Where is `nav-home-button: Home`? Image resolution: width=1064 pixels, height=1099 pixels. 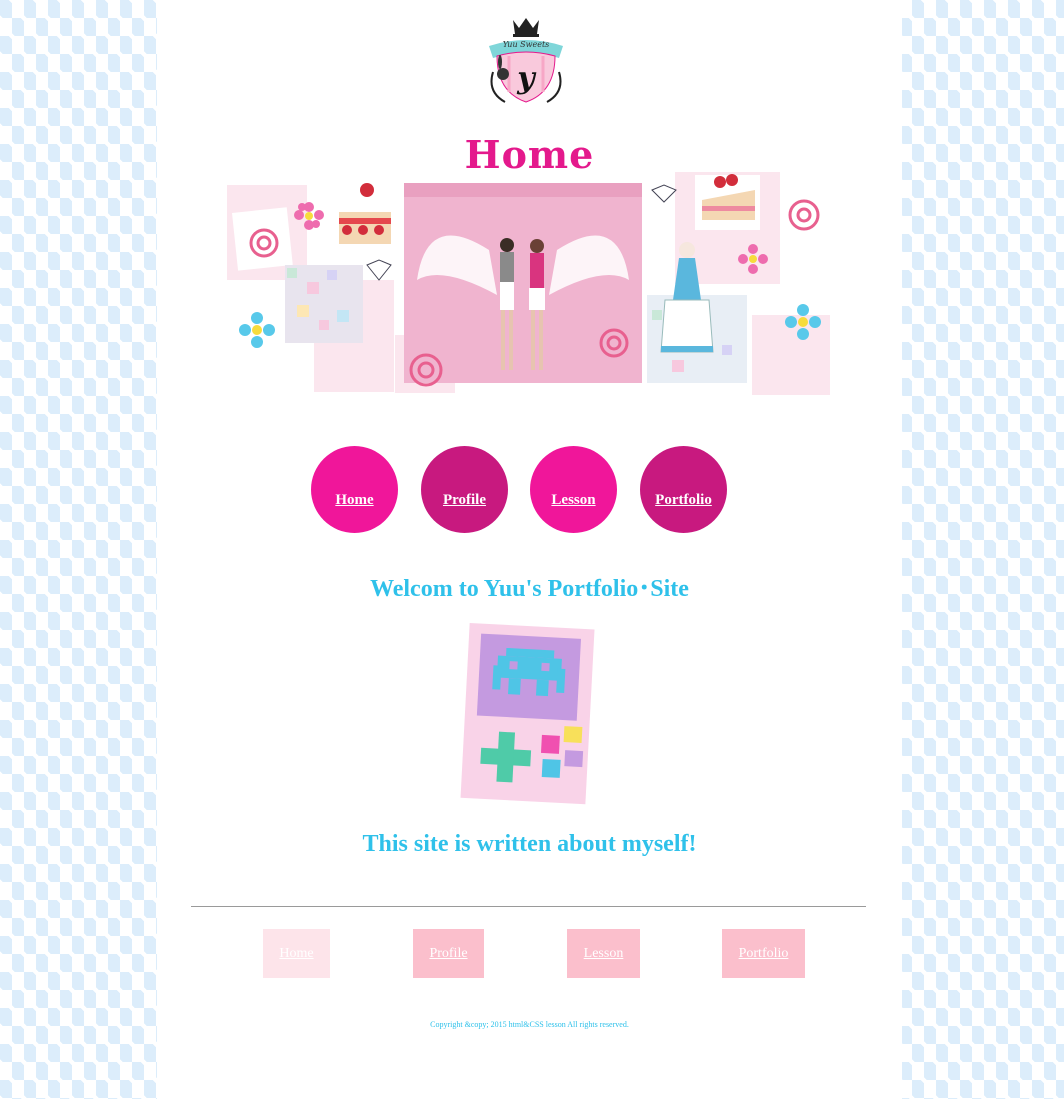
nav-home-button: Home is located at coordinates (354, 489).